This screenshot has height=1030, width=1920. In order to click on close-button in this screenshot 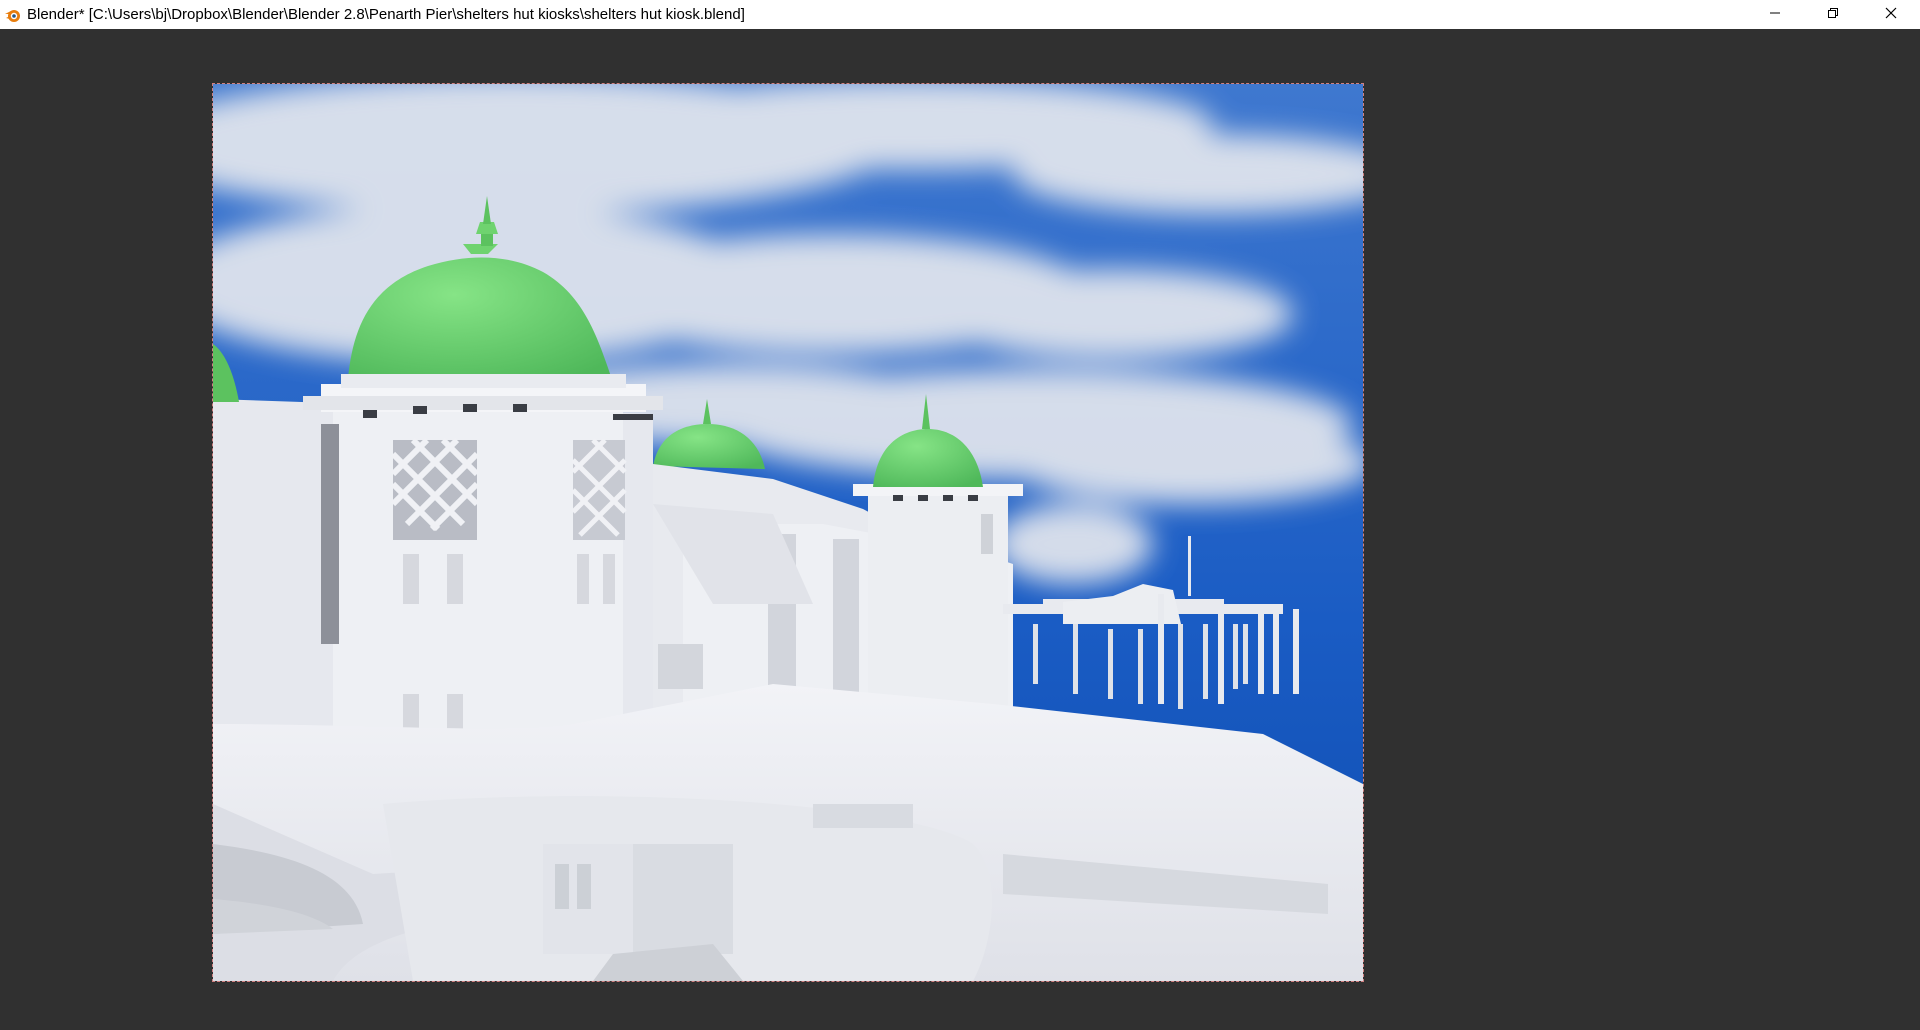, I will do `click(1891, 14)`.